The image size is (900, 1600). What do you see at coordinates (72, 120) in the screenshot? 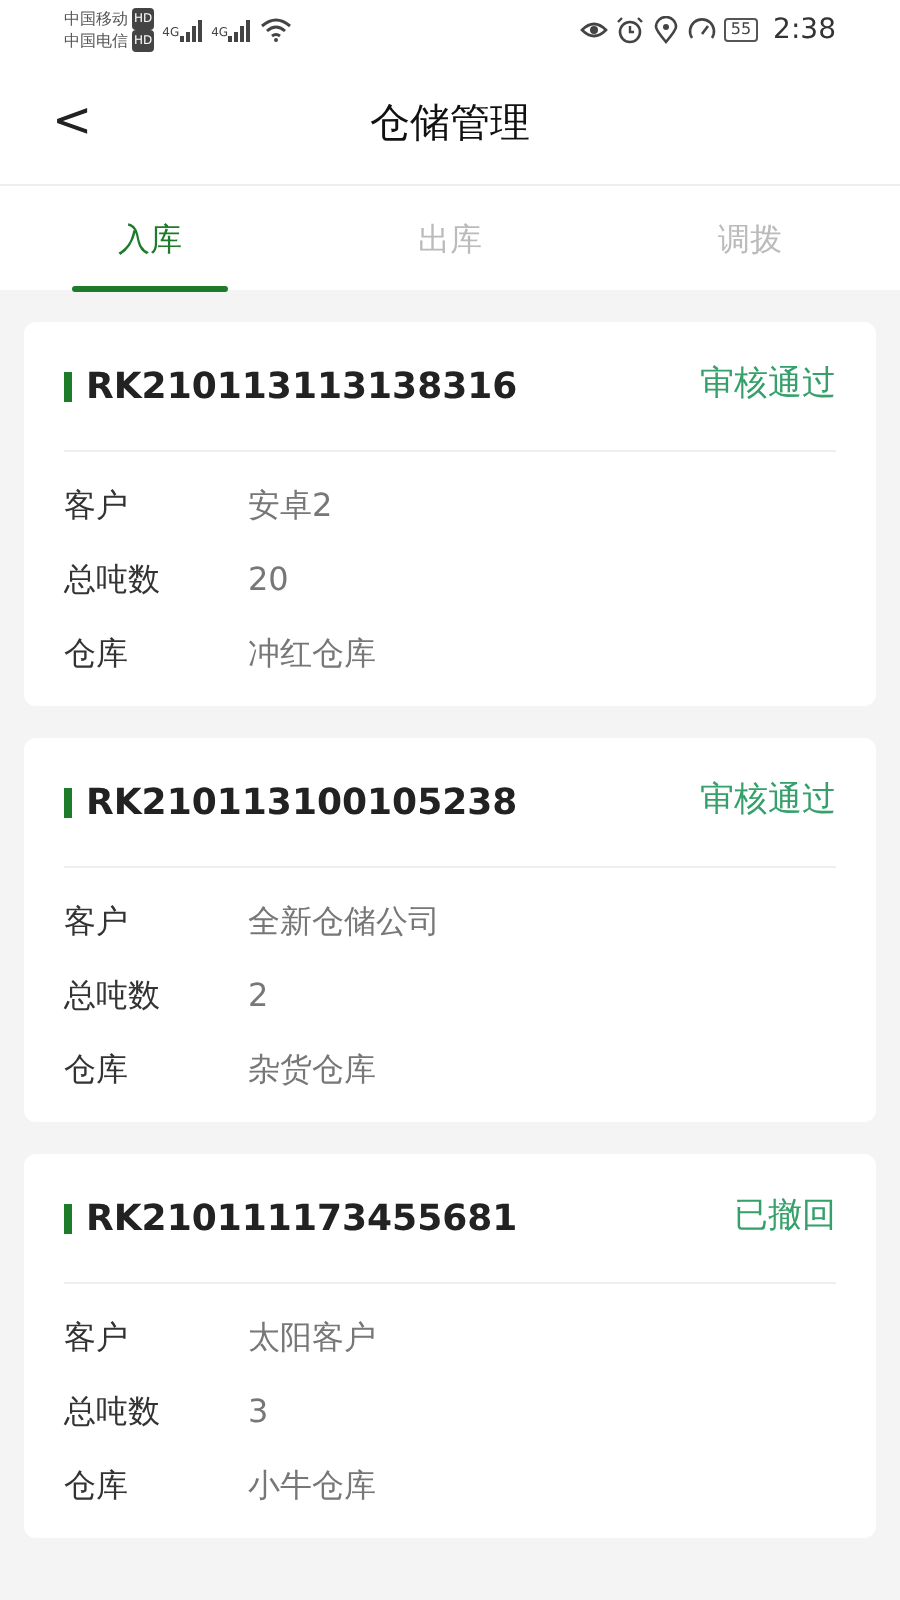
I see `back-button: <` at bounding box center [72, 120].